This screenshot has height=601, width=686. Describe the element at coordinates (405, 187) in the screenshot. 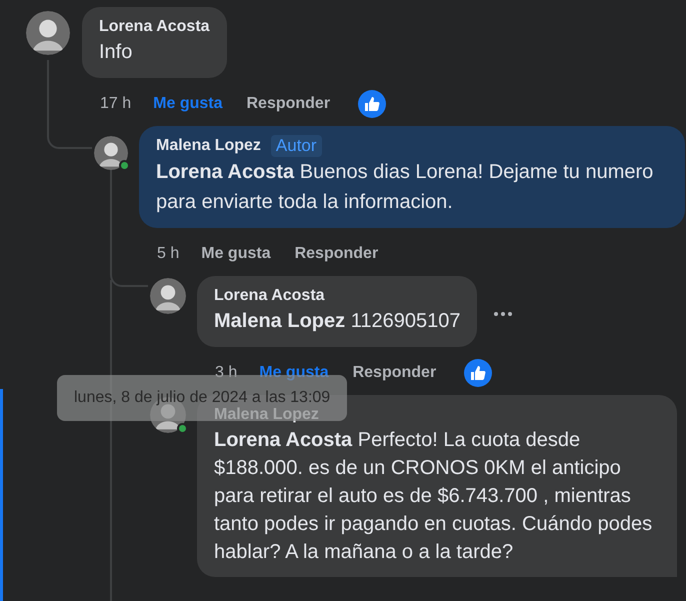

I see `comment-text: Lorena Acosta Buenos dias Lorena! Dejame tu numero para enviarte toda la informacion.` at that location.